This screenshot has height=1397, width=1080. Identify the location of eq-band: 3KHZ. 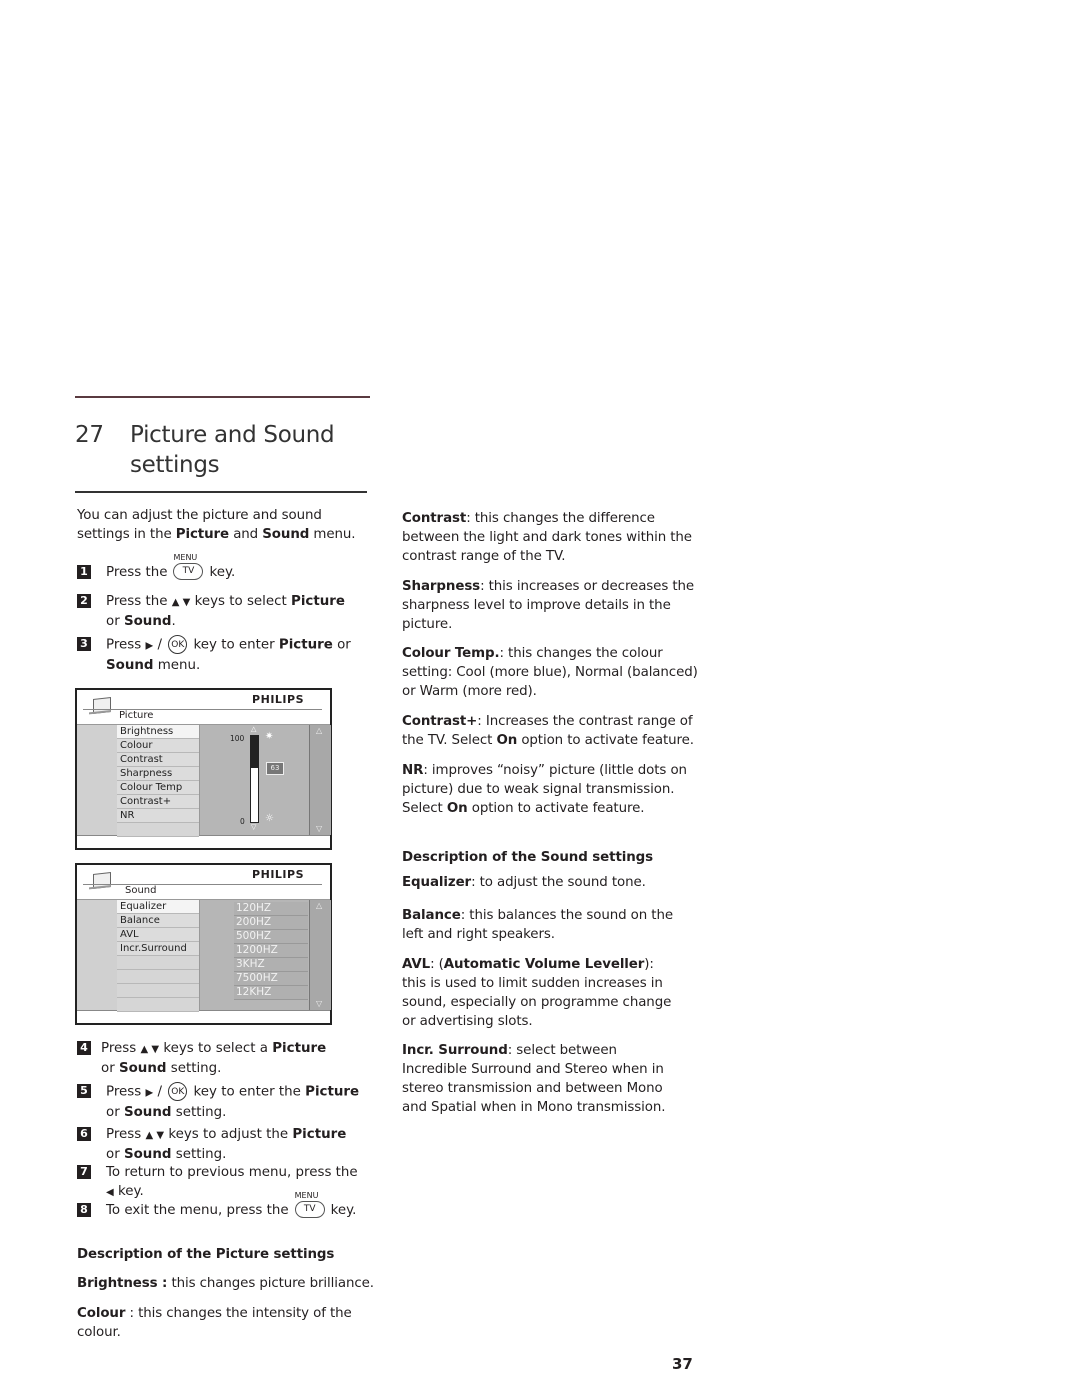
(271, 965).